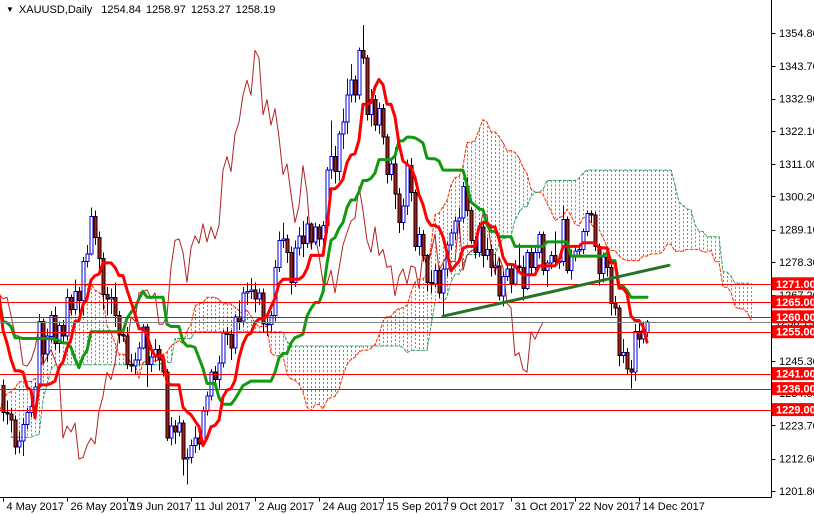 The height and width of the screenshot is (514, 814). I want to click on svg-text: 1311.00, so click(796, 165).